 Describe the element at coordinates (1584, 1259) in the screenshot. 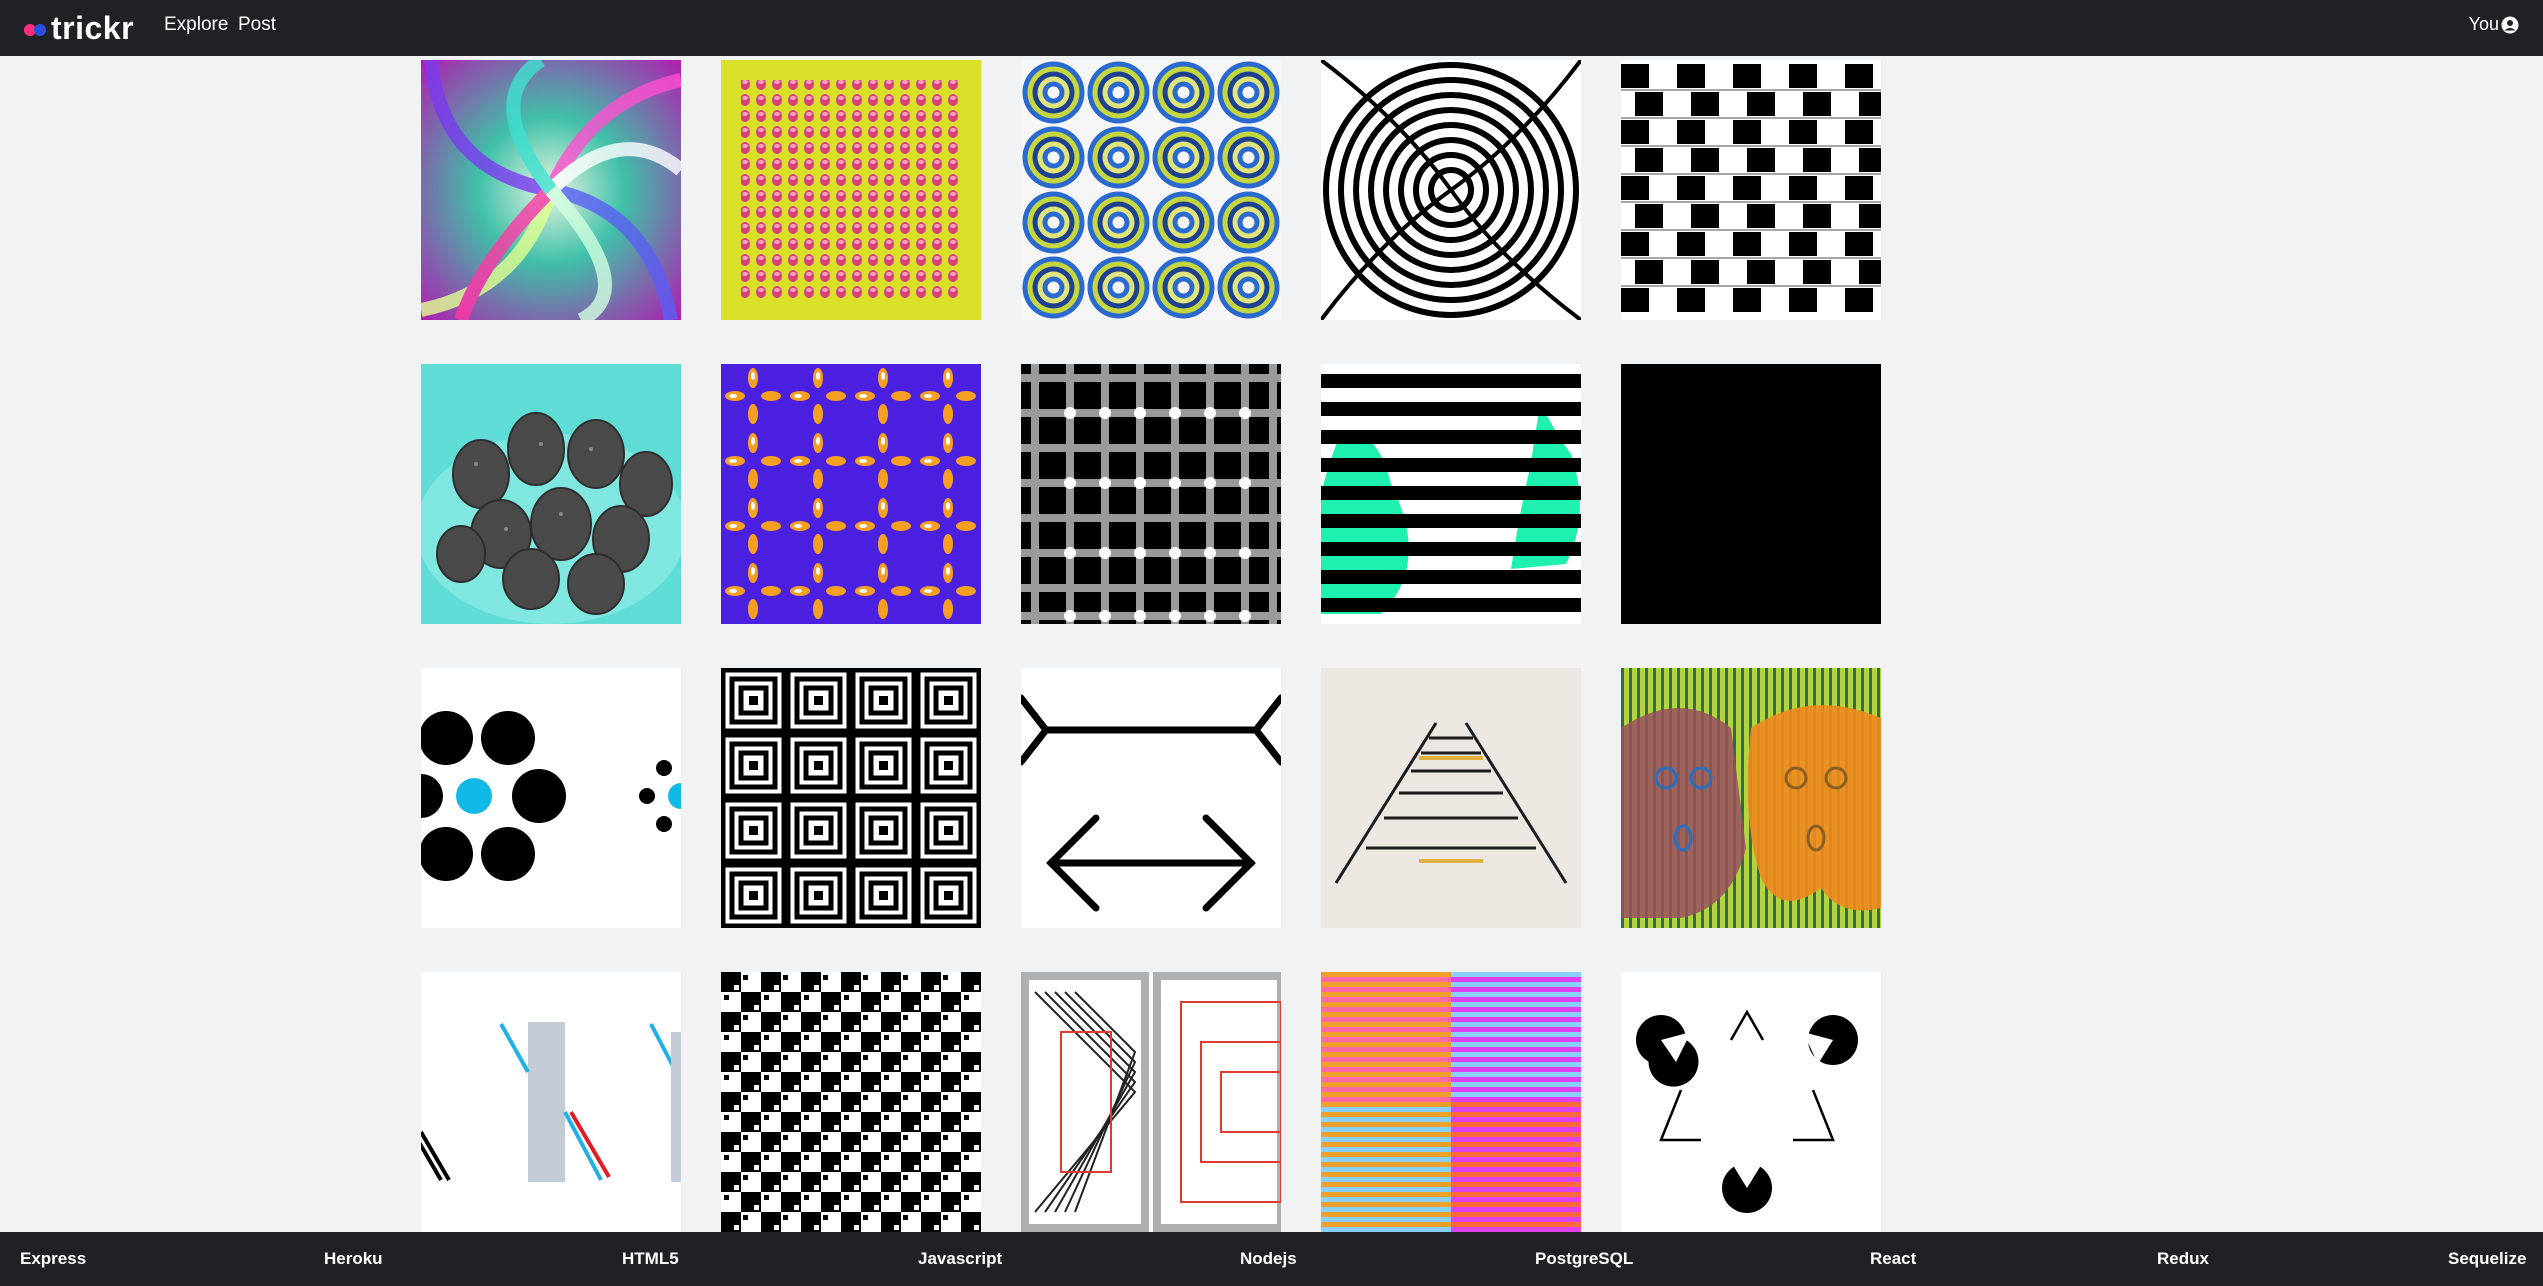

I see `footer-link-postgresql: PostgreSQL` at that location.